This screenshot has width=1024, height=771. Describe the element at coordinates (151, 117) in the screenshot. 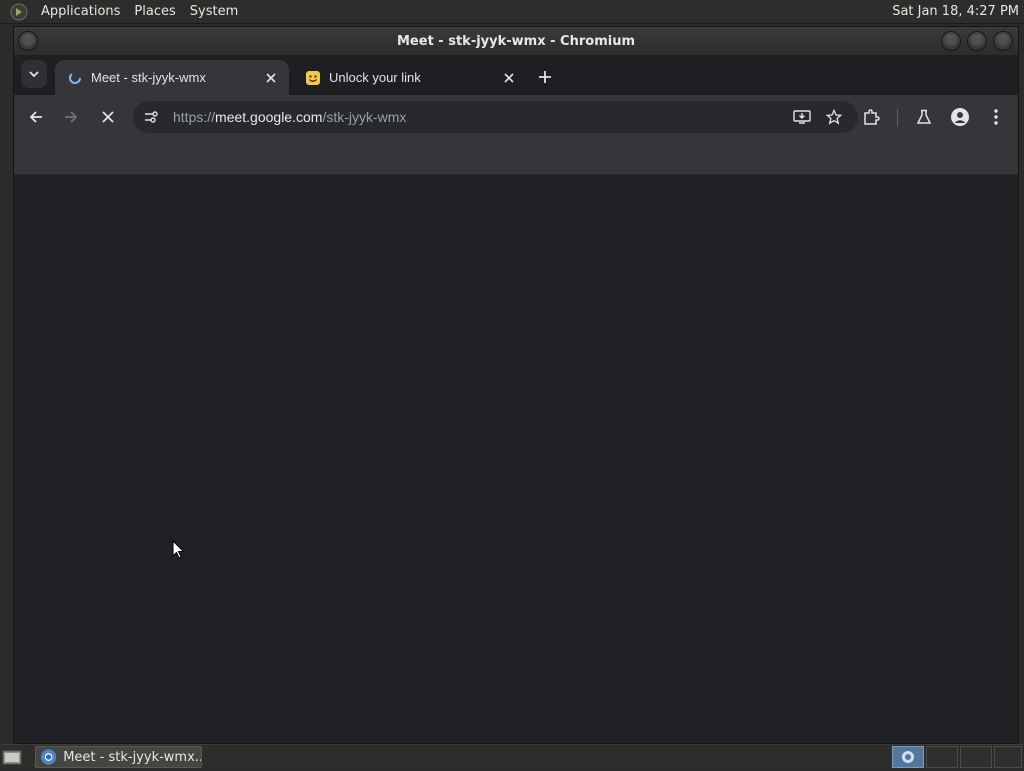

I see `site-info-icon` at that location.